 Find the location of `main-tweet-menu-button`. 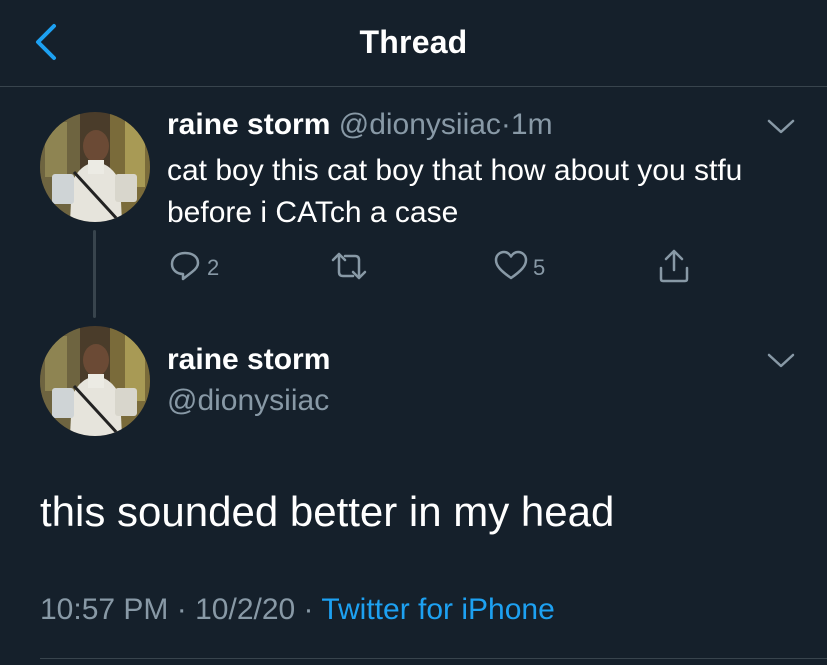

main-tweet-menu-button is located at coordinates (781, 360).